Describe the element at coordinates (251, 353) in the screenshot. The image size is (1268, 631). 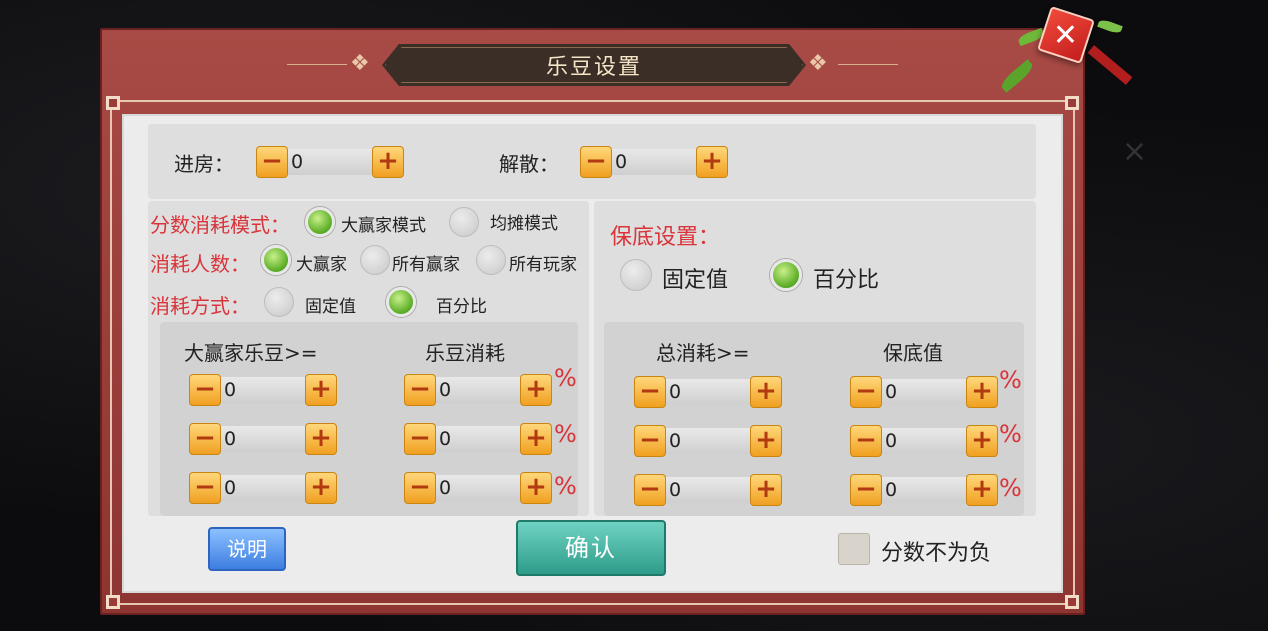
I see `column-header: 大赢家乐豆>=` at that location.